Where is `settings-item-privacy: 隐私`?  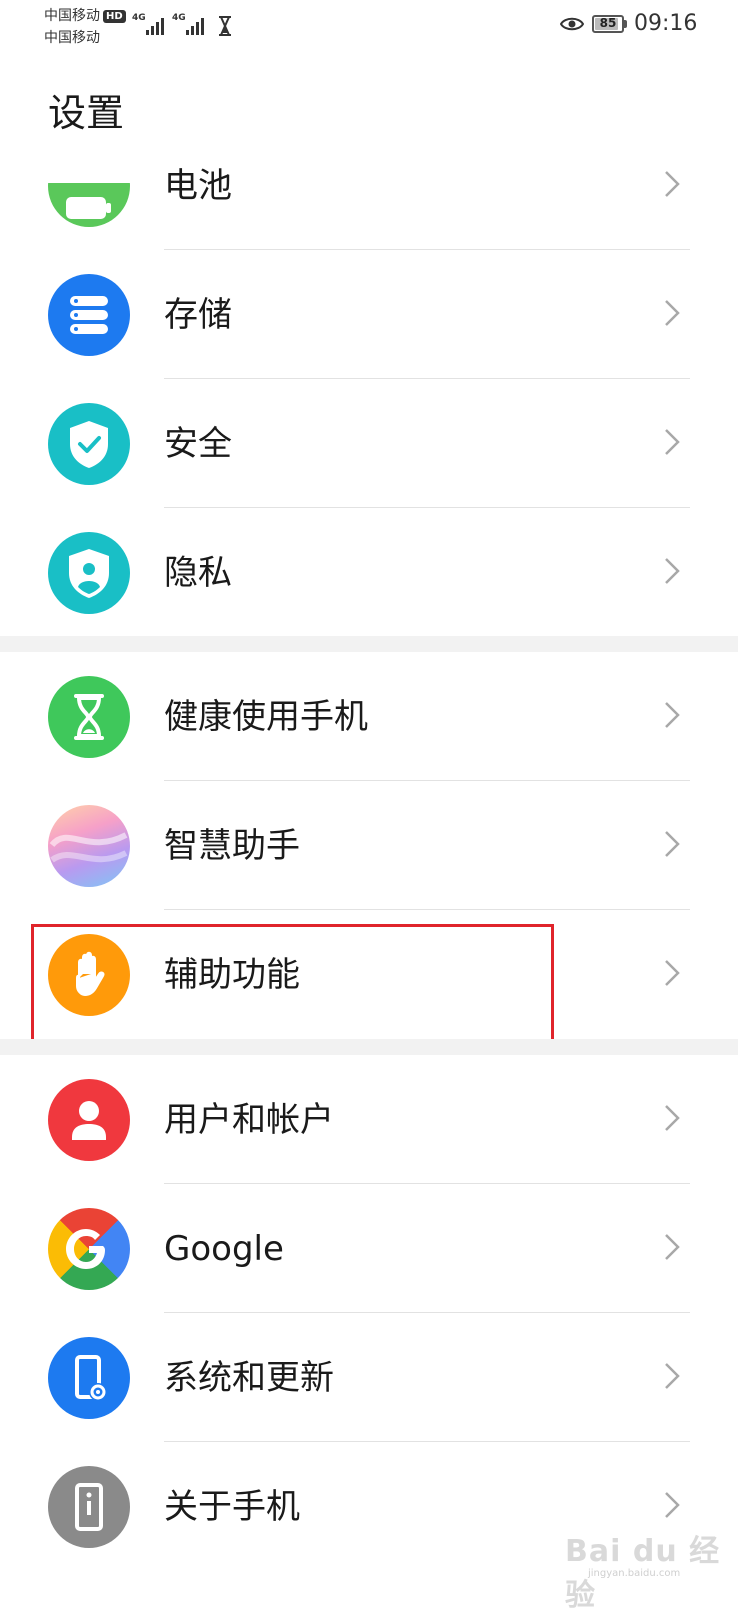 settings-item-privacy: 隐私 is located at coordinates (369, 572).